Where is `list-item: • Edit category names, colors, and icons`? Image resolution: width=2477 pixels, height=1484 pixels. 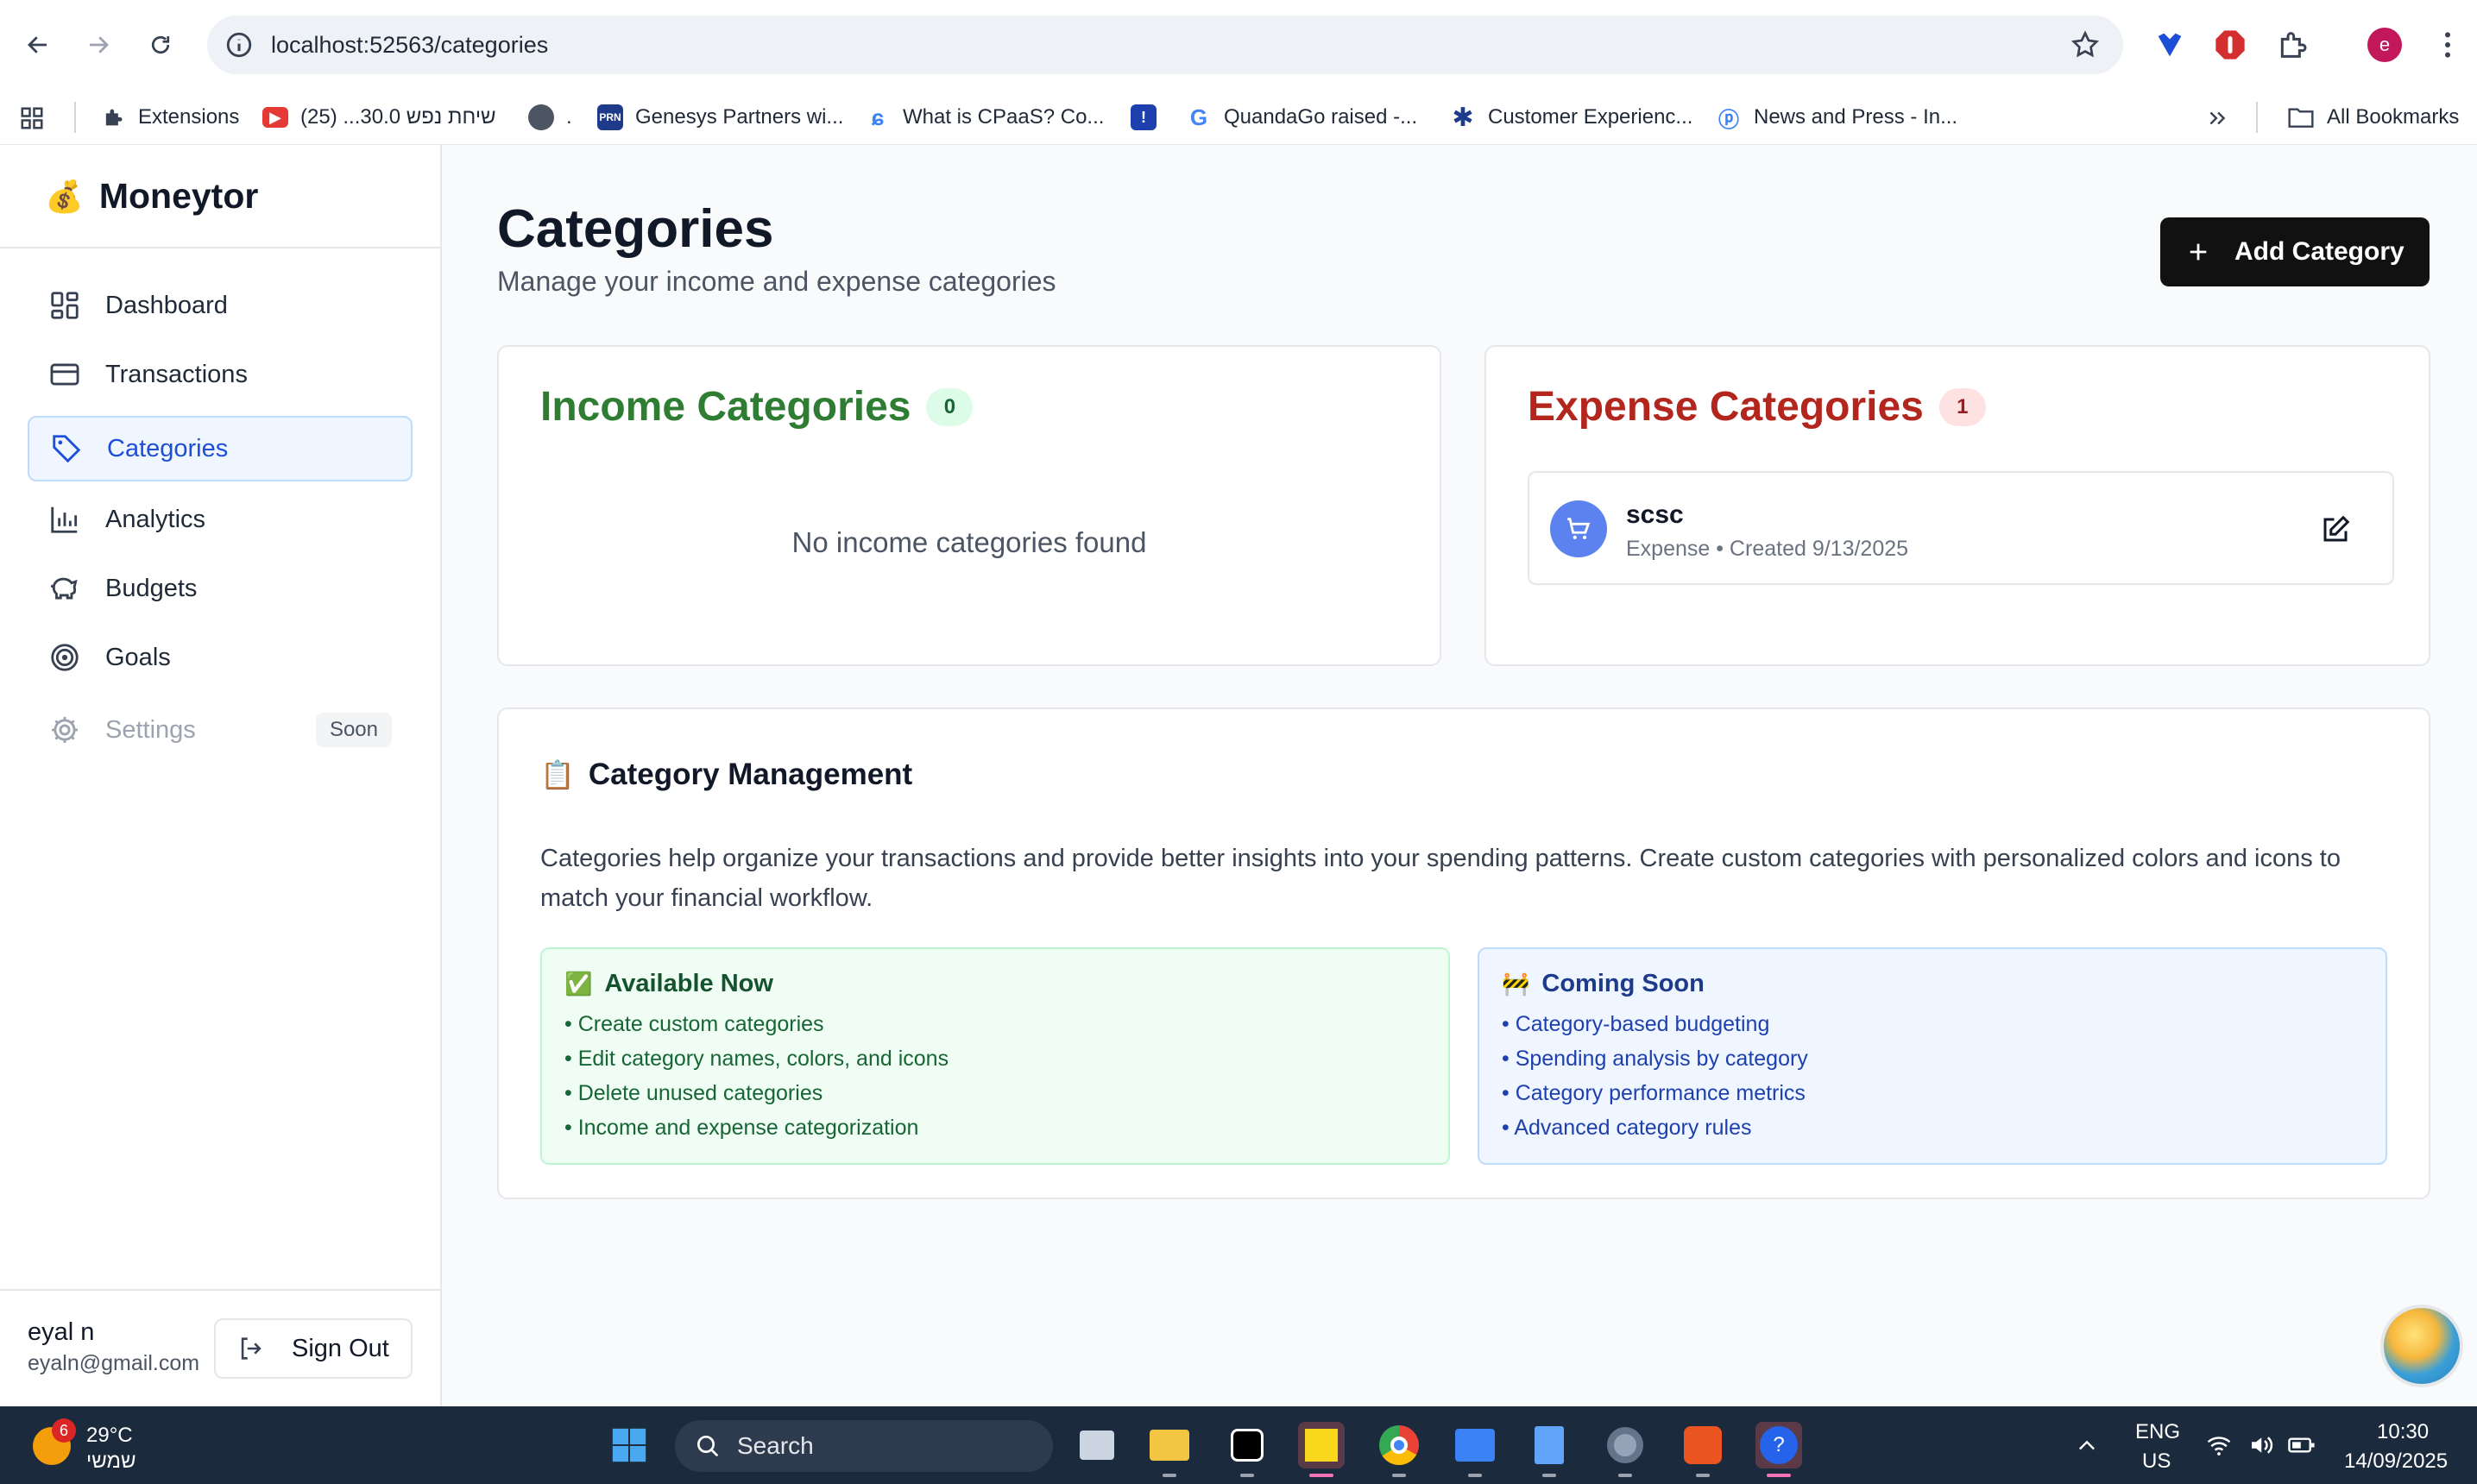
list-item: • Edit category names, colors, and icons is located at coordinates (756, 1059).